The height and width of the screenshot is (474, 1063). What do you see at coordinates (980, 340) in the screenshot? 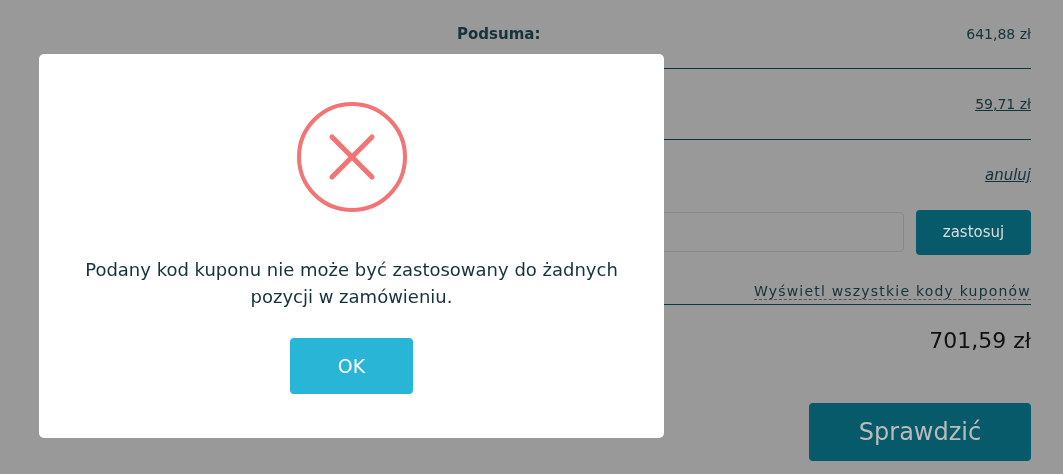
I see `total-value: 701,59 zł` at bounding box center [980, 340].